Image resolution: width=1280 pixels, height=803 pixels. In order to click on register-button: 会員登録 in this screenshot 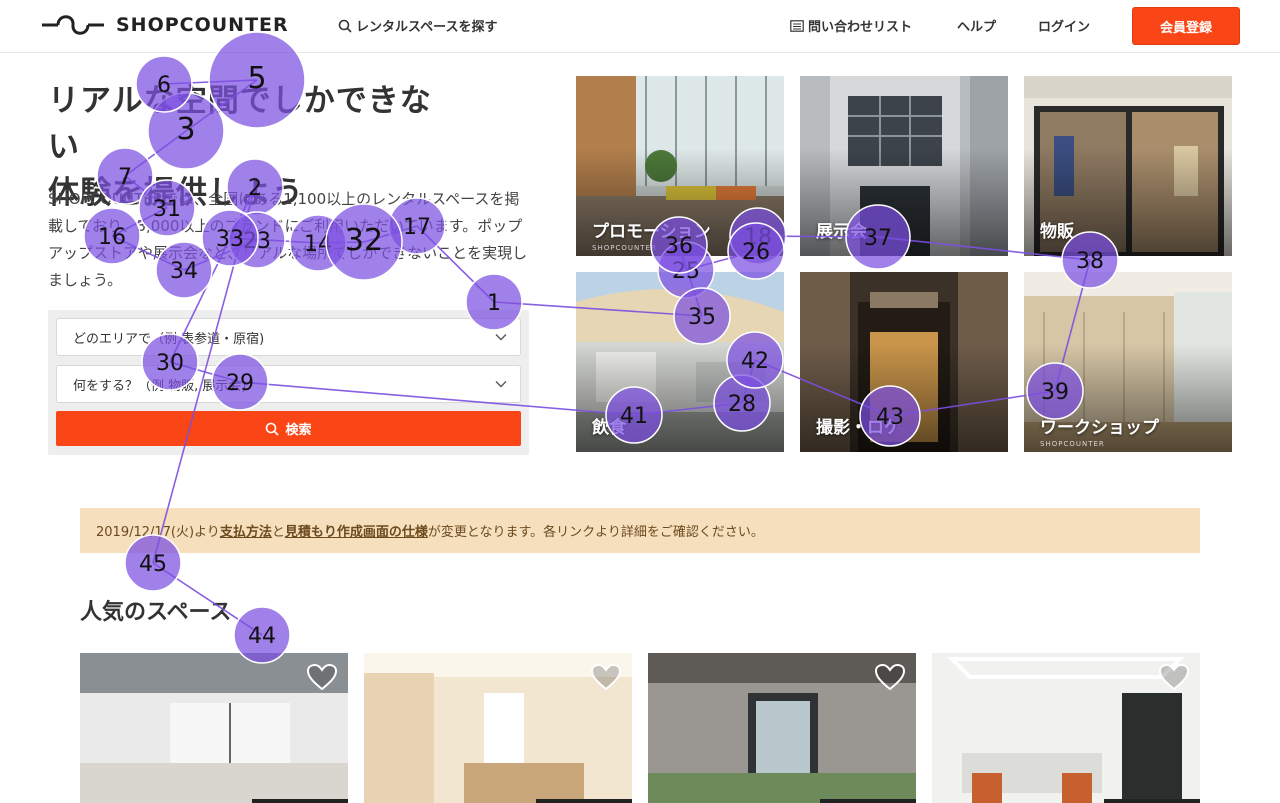, I will do `click(1186, 26)`.